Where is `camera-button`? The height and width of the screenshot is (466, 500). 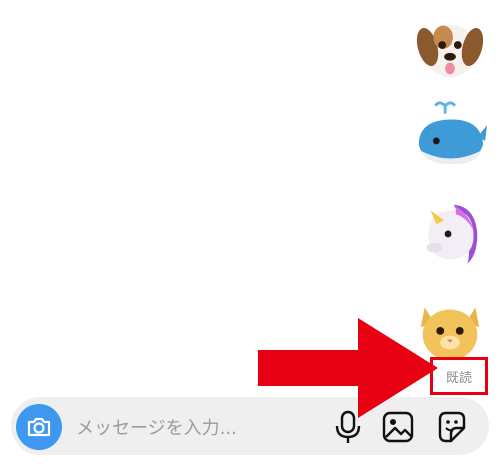
camera-button is located at coordinates (39, 427).